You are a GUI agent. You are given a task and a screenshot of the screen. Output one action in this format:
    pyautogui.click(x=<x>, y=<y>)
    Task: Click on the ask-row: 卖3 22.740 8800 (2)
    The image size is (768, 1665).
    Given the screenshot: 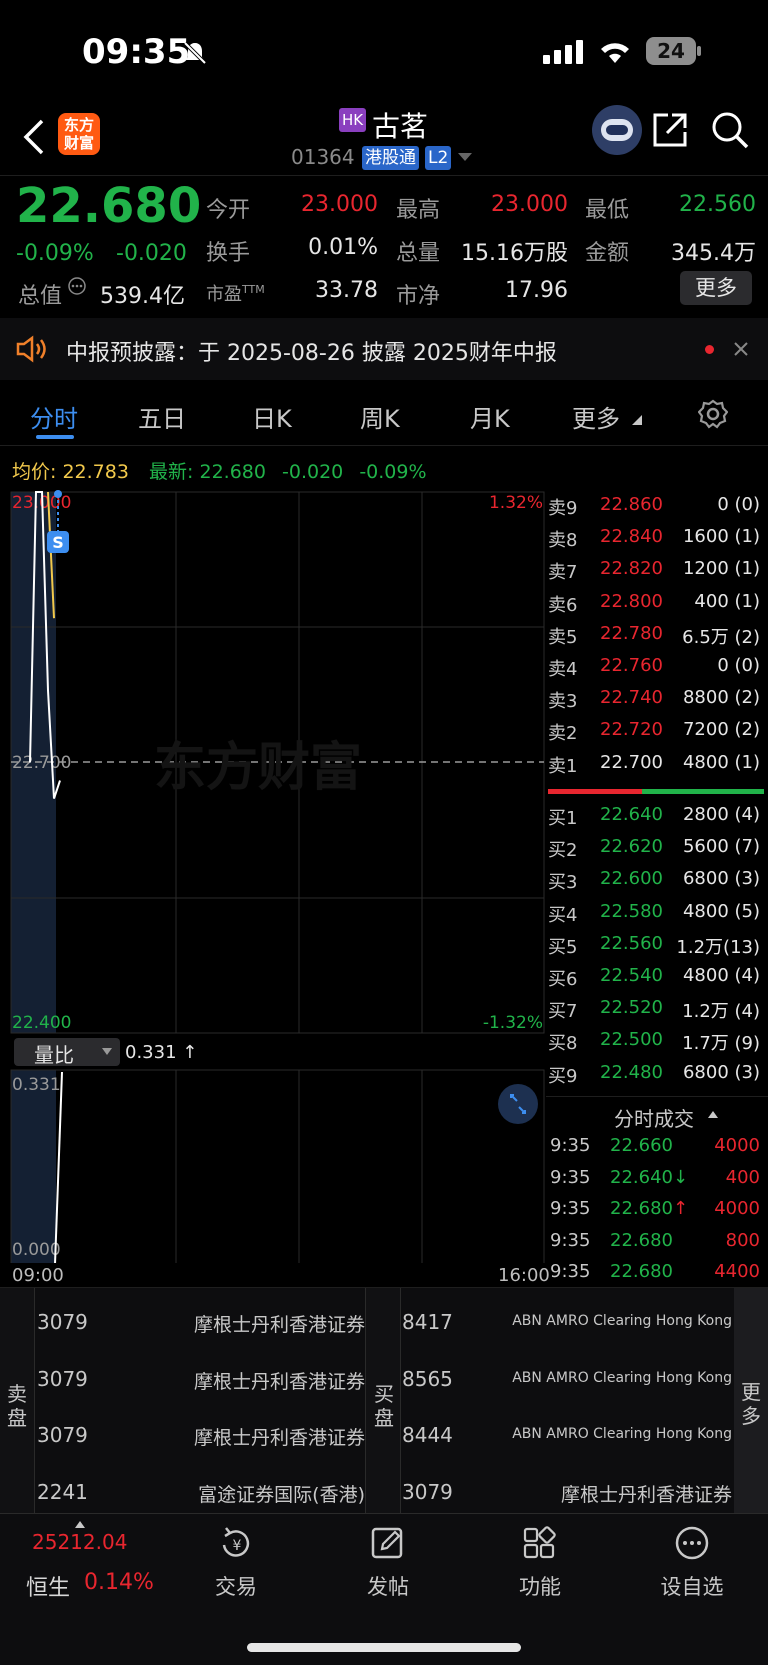 What is the action you would take?
    pyautogui.click(x=656, y=699)
    